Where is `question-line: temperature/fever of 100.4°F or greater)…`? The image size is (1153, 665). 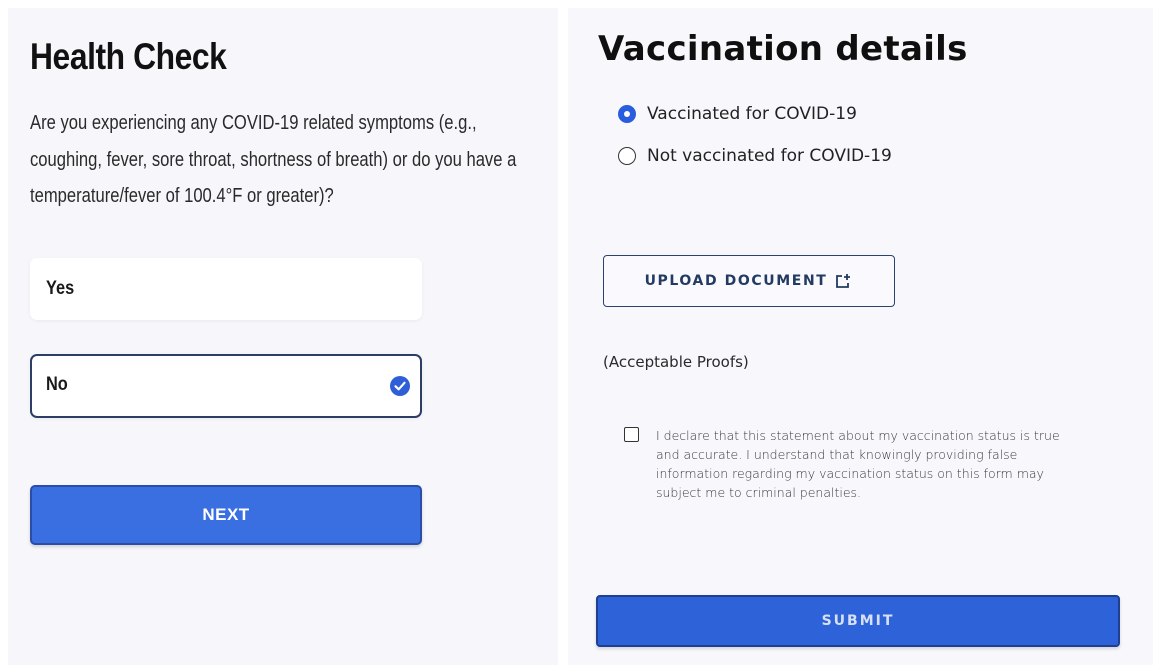 question-line: temperature/fever of 100.4°F or greater)… is located at coordinates (182, 196).